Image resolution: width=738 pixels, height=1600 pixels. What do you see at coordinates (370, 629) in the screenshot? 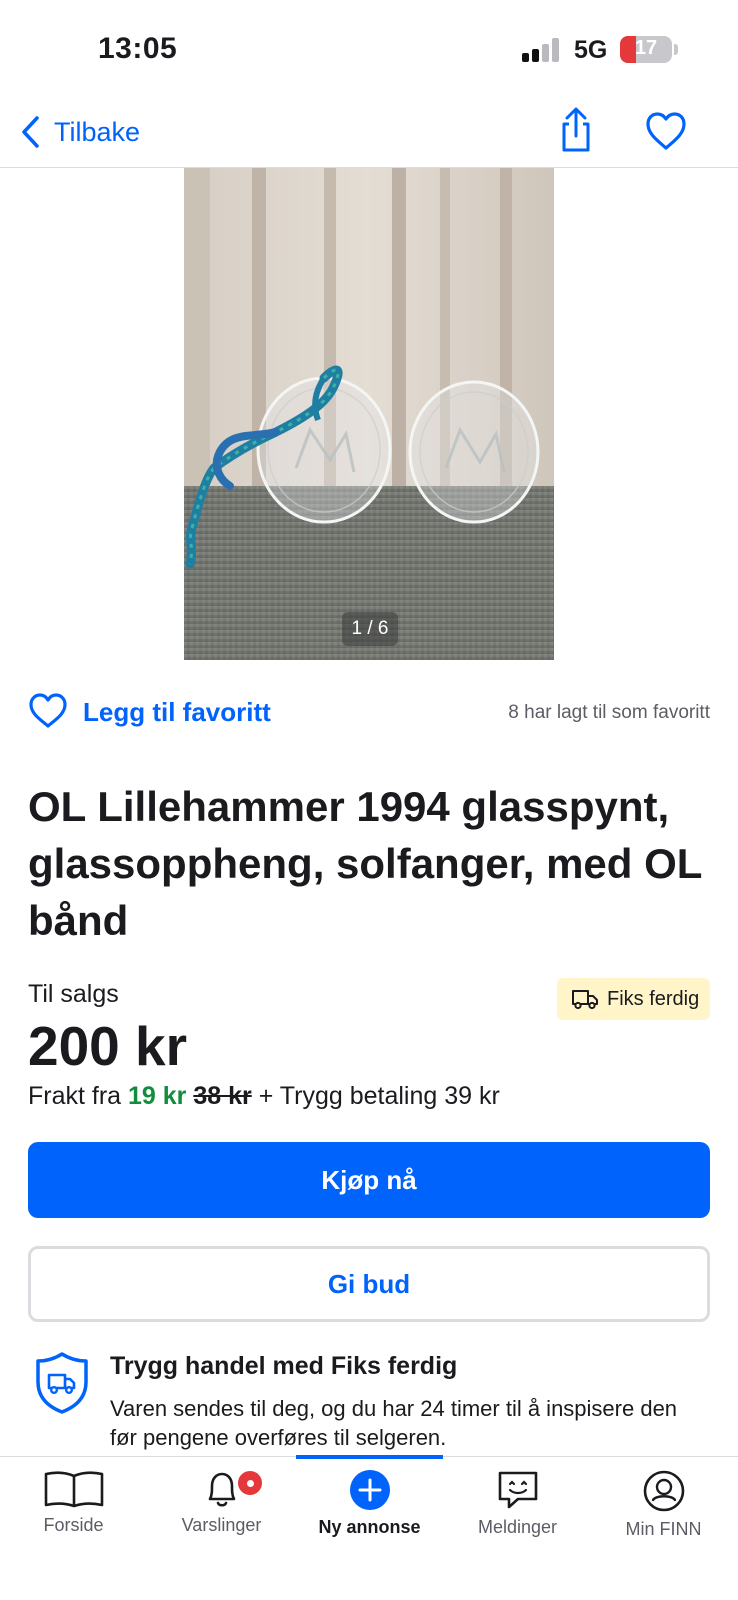
I see `image-counter: 1 / 6` at bounding box center [370, 629].